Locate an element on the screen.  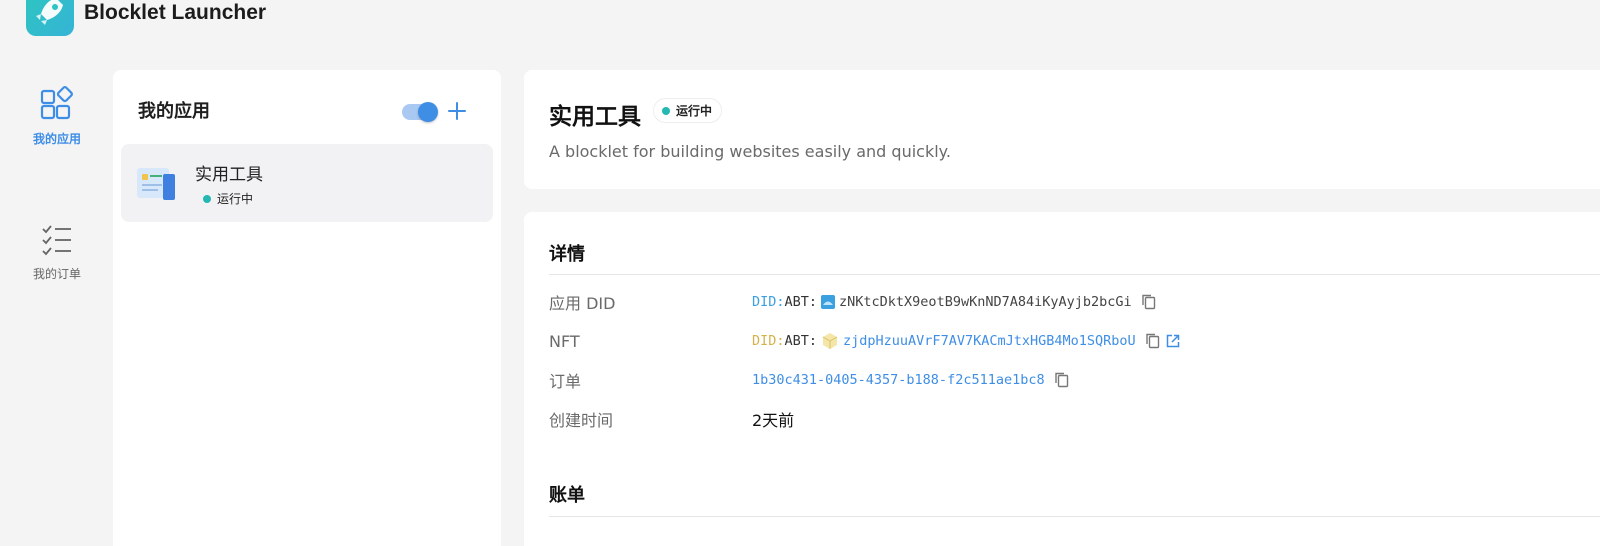
rocket-logo-icon is located at coordinates (50, 18).